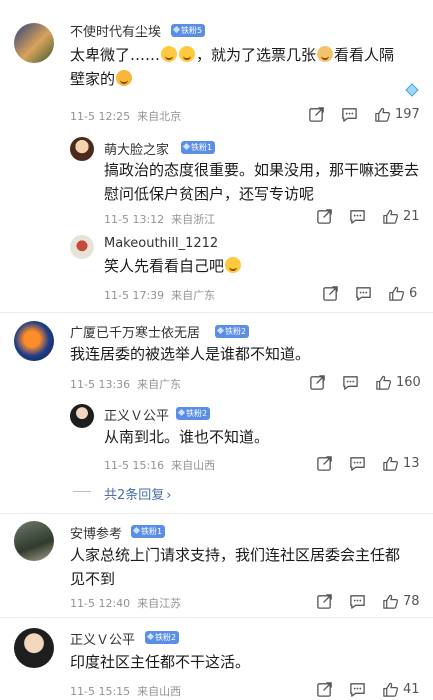 This screenshot has width=433, height=700. I want to click on like-count: 78, so click(411, 601).